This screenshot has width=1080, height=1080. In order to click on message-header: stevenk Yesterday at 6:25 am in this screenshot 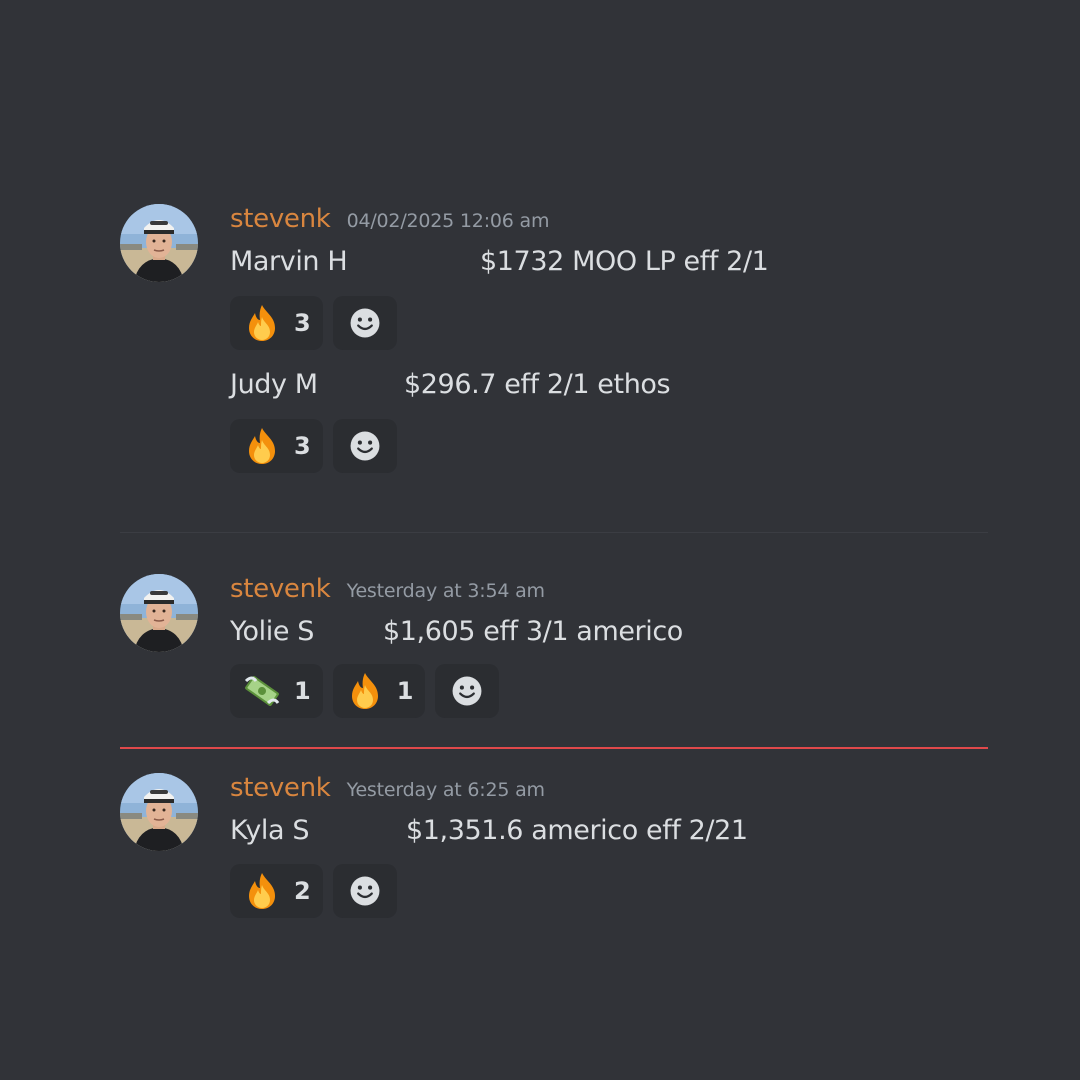, I will do `click(387, 790)`.